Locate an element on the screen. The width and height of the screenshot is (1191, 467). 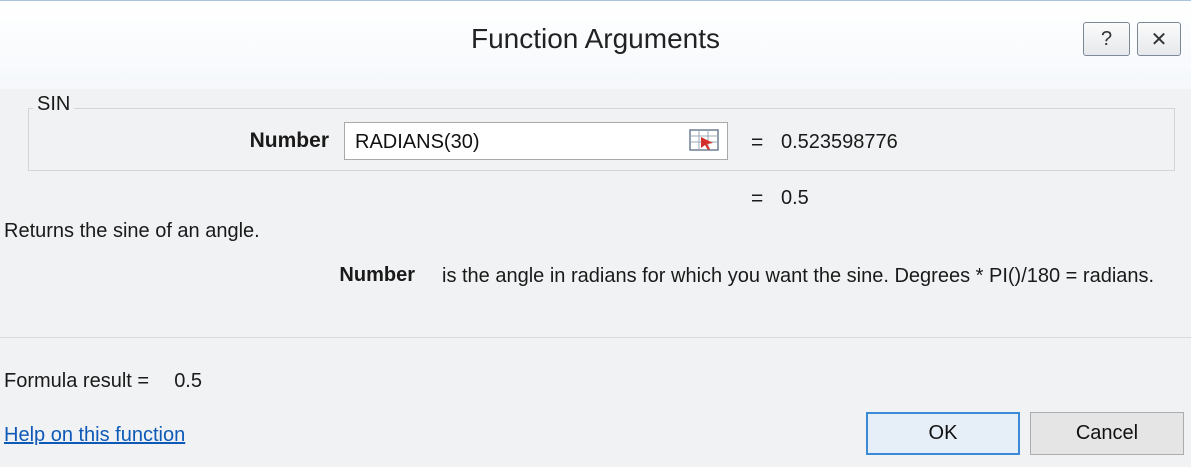
formula-result-label: Formula result = is located at coordinates (77, 381).